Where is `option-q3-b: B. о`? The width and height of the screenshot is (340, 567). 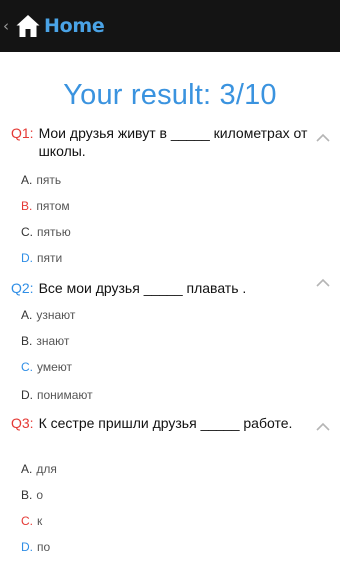 option-q3-b: B. о is located at coordinates (32, 495).